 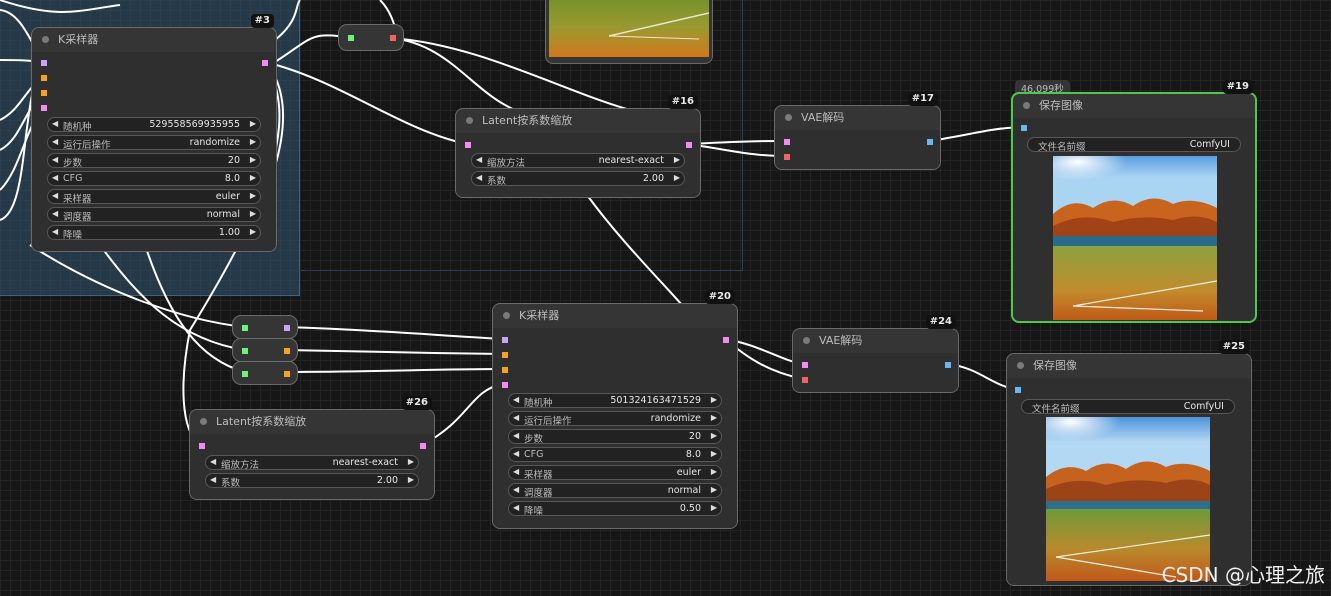 I want to click on denoise-widget: ◀ 降噪 0.50 ▶, so click(x=615, y=509).